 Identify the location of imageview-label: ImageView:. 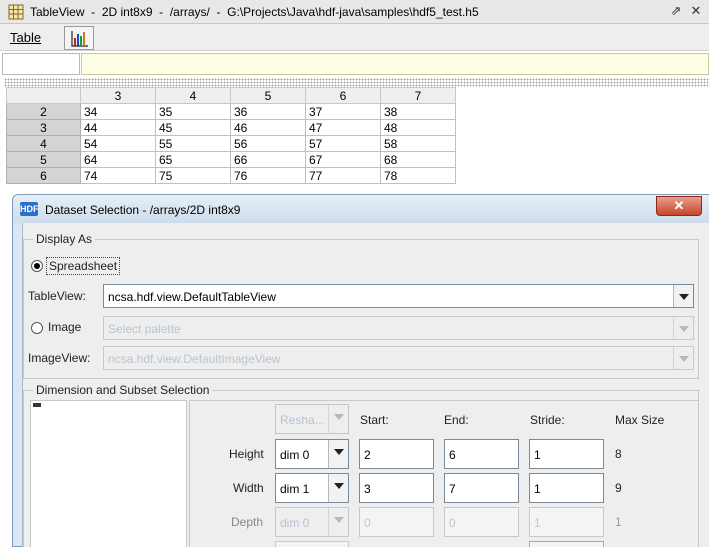
(59, 358).